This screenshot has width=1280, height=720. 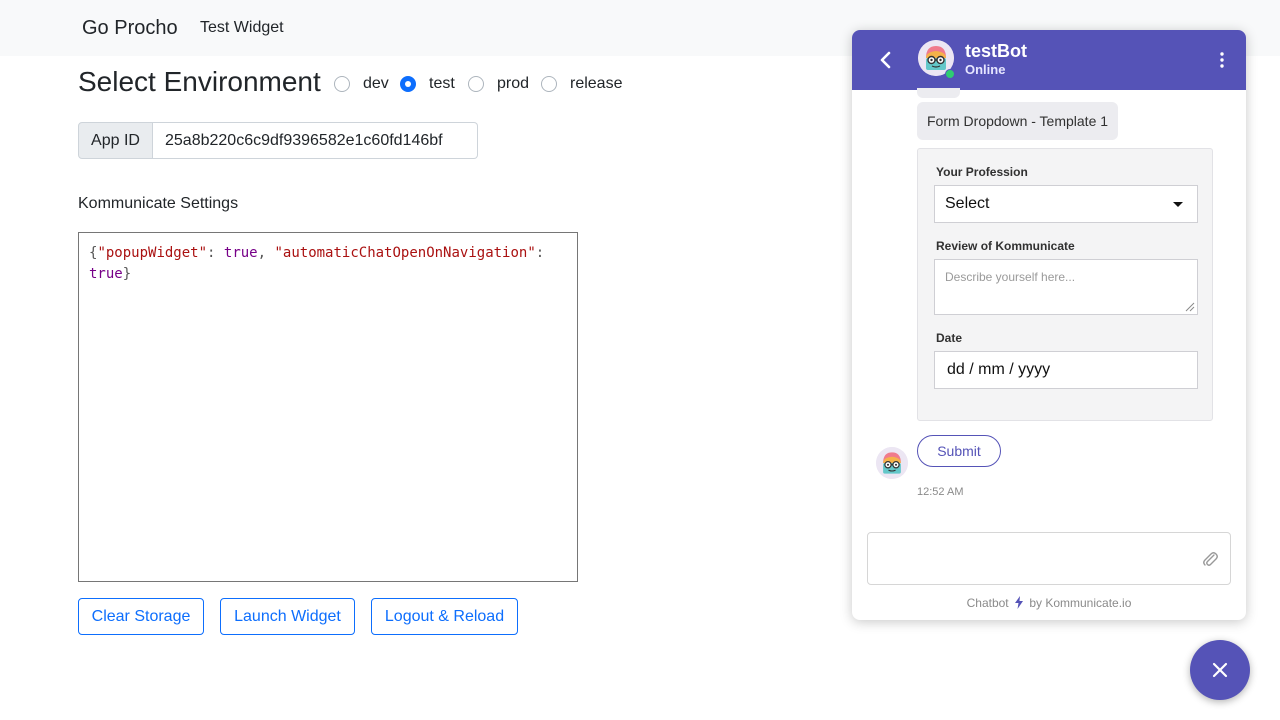 What do you see at coordinates (987, 603) in the screenshot?
I see `powered-prefix: Chatbot` at bounding box center [987, 603].